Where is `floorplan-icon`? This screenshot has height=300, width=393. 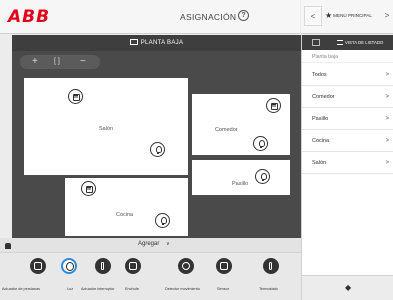 floorplan-icon is located at coordinates (133, 42).